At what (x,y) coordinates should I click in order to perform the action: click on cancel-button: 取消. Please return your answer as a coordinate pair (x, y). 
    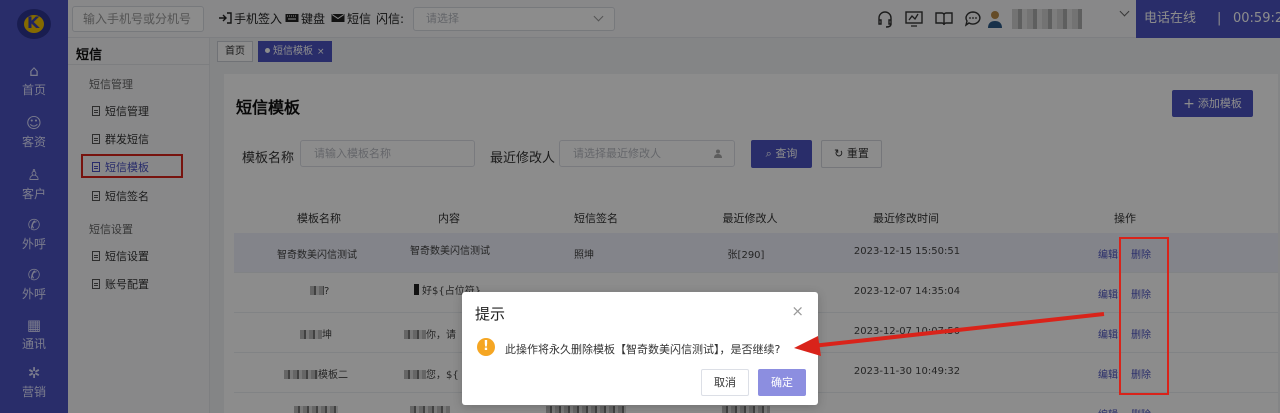
    Looking at the image, I should click on (725, 382).